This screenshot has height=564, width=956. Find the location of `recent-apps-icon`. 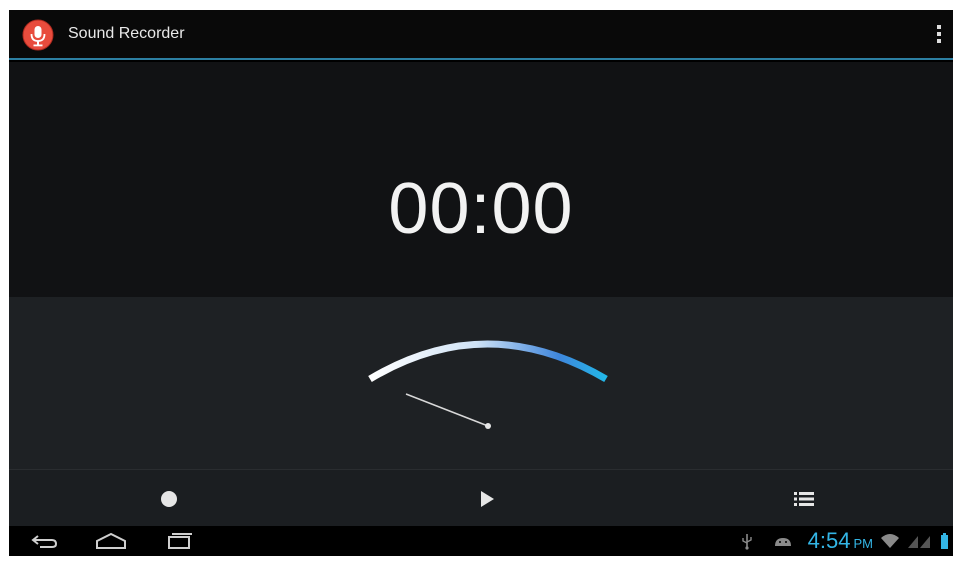

recent-apps-icon is located at coordinates (180, 541).